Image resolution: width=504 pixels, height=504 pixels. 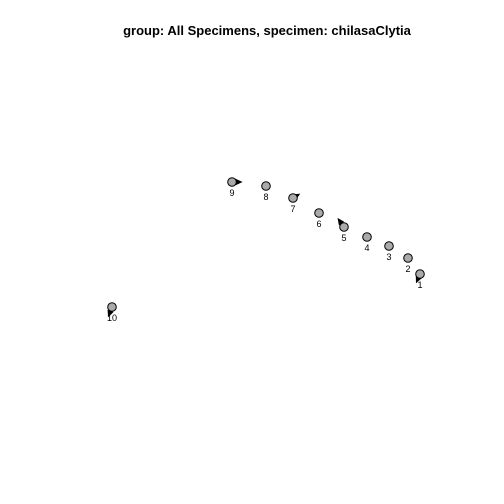 What do you see at coordinates (112, 318) in the screenshot?
I see `landmark-label-10: 10` at bounding box center [112, 318].